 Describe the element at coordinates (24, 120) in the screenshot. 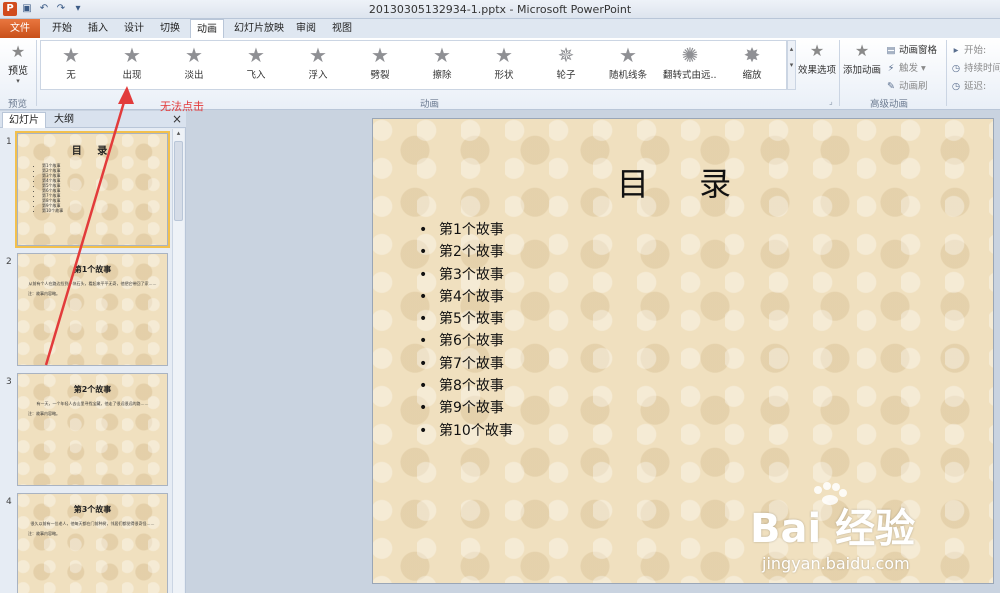

I see `tab-slides: 幻灯片` at that location.